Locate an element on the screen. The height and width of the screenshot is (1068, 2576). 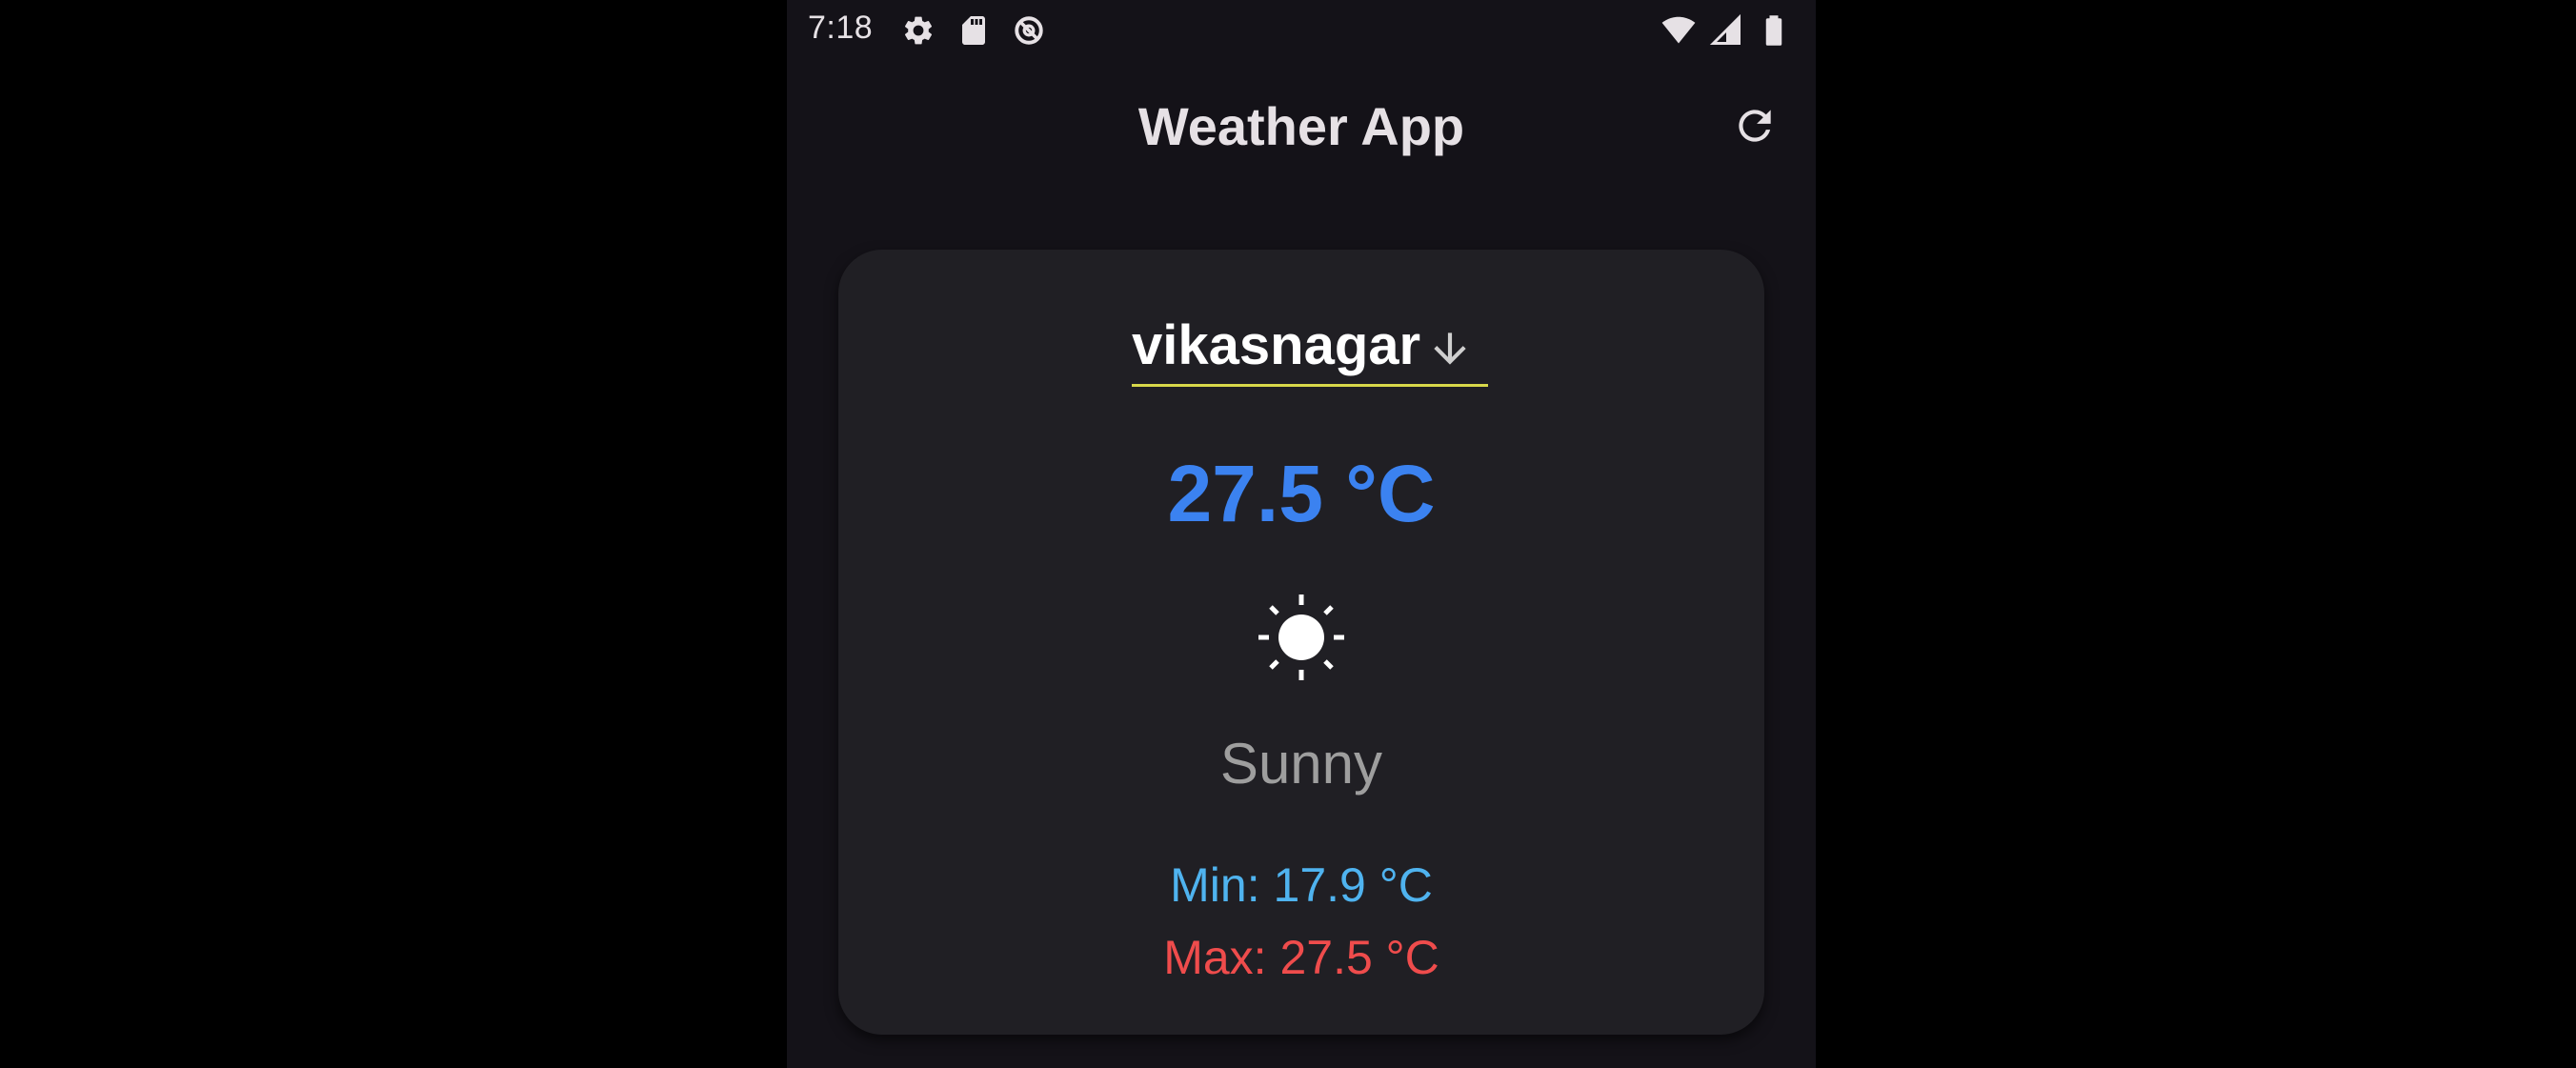
refresh-button is located at coordinates (1755, 125).